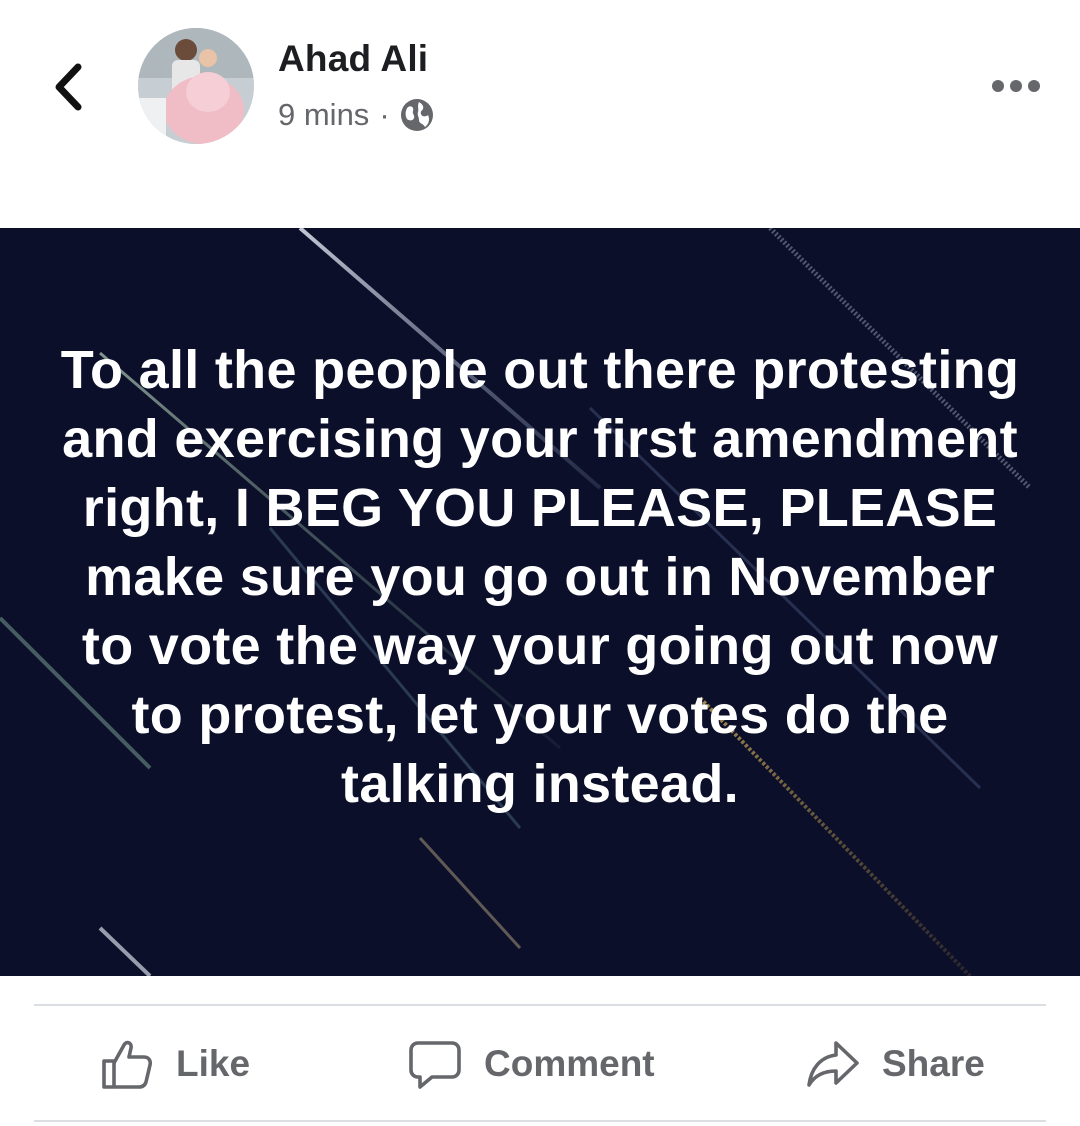 Image resolution: width=1080 pixels, height=1126 pixels. I want to click on comment-button: Comment, so click(531, 1064).